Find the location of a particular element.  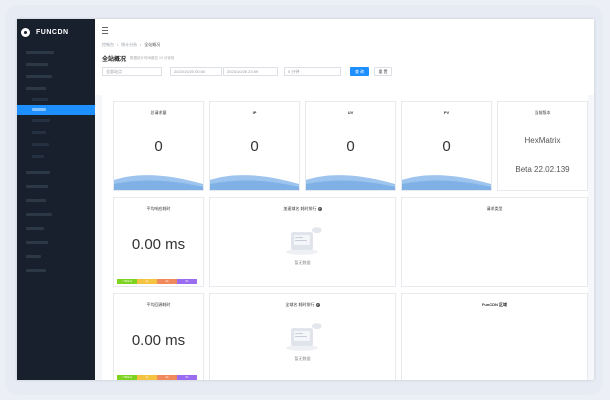

avg-response-value: 0.00 ms is located at coordinates (158, 244).